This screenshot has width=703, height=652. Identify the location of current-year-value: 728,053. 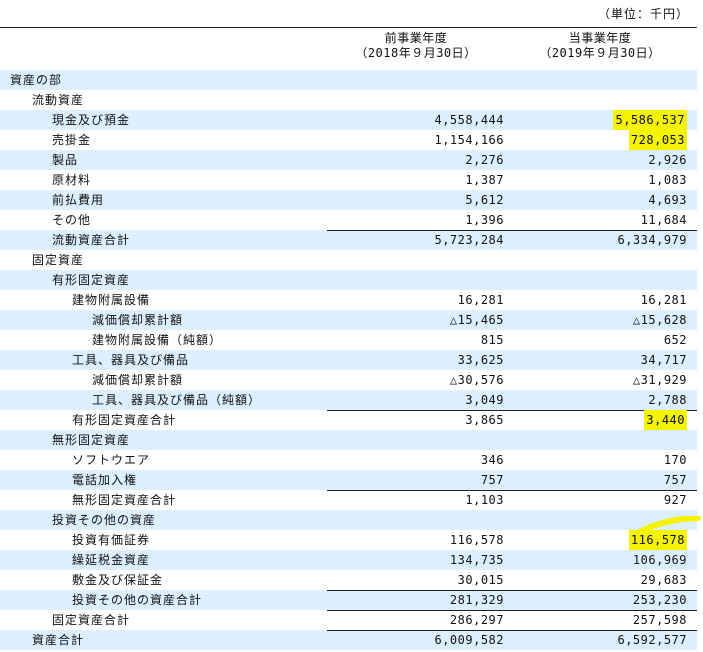
(657, 140).